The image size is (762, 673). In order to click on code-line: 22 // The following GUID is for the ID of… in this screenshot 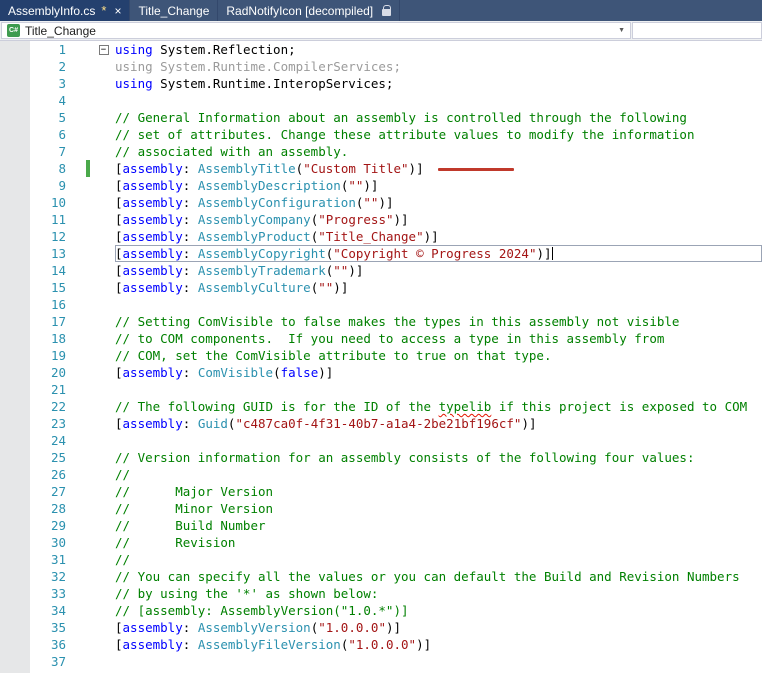, I will do `click(381, 406)`.